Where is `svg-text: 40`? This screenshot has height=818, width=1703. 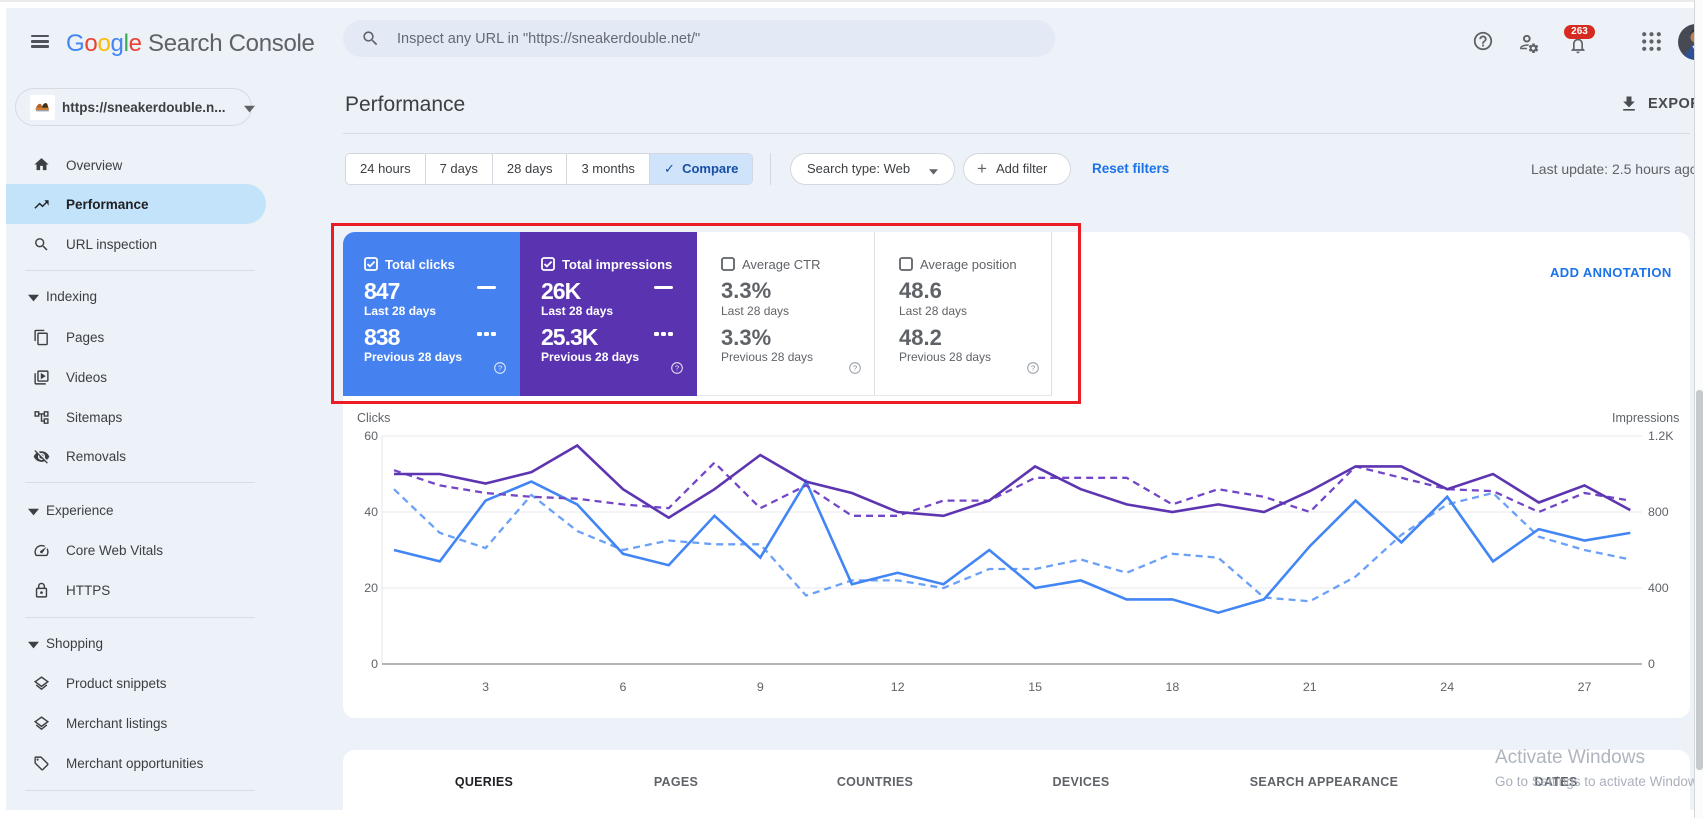
svg-text: 40 is located at coordinates (371, 512).